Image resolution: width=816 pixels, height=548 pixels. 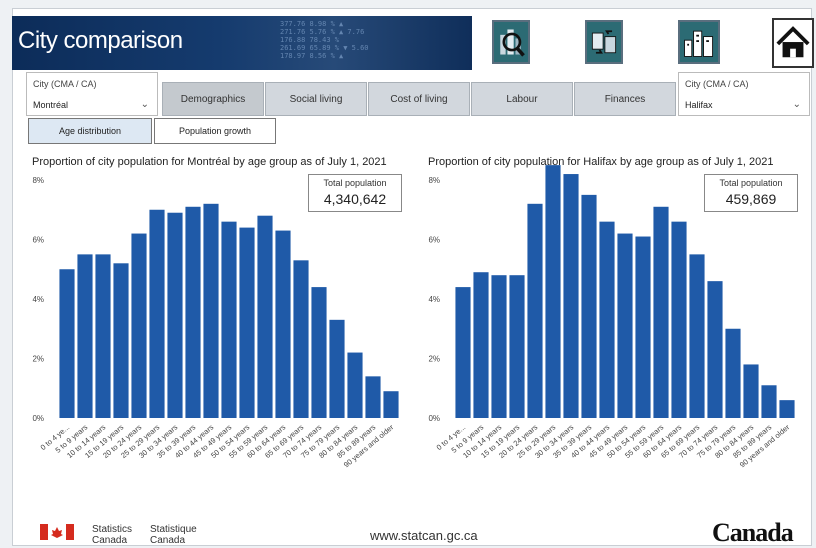 I want to click on tab-finances: Finances, so click(x=625, y=99).